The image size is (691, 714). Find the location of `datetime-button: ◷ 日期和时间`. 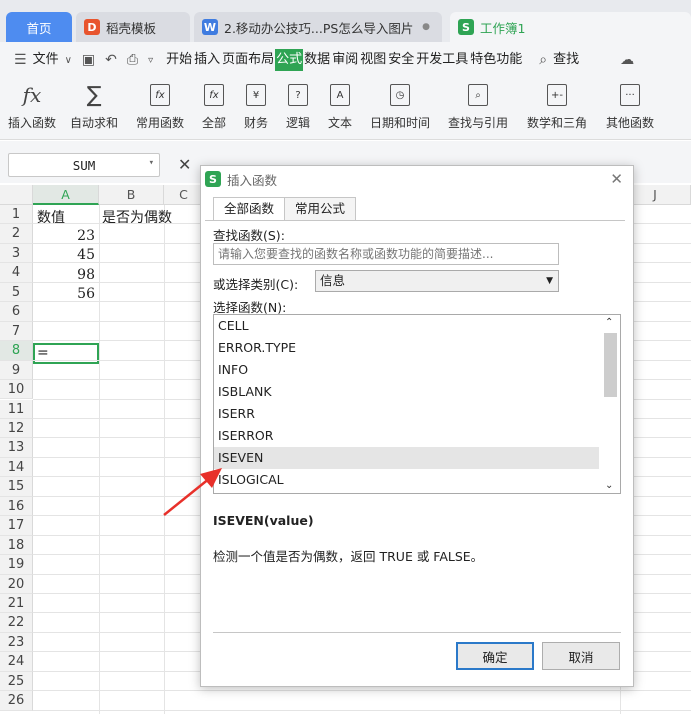

datetime-button: ◷ 日期和时间 is located at coordinates (400, 106).